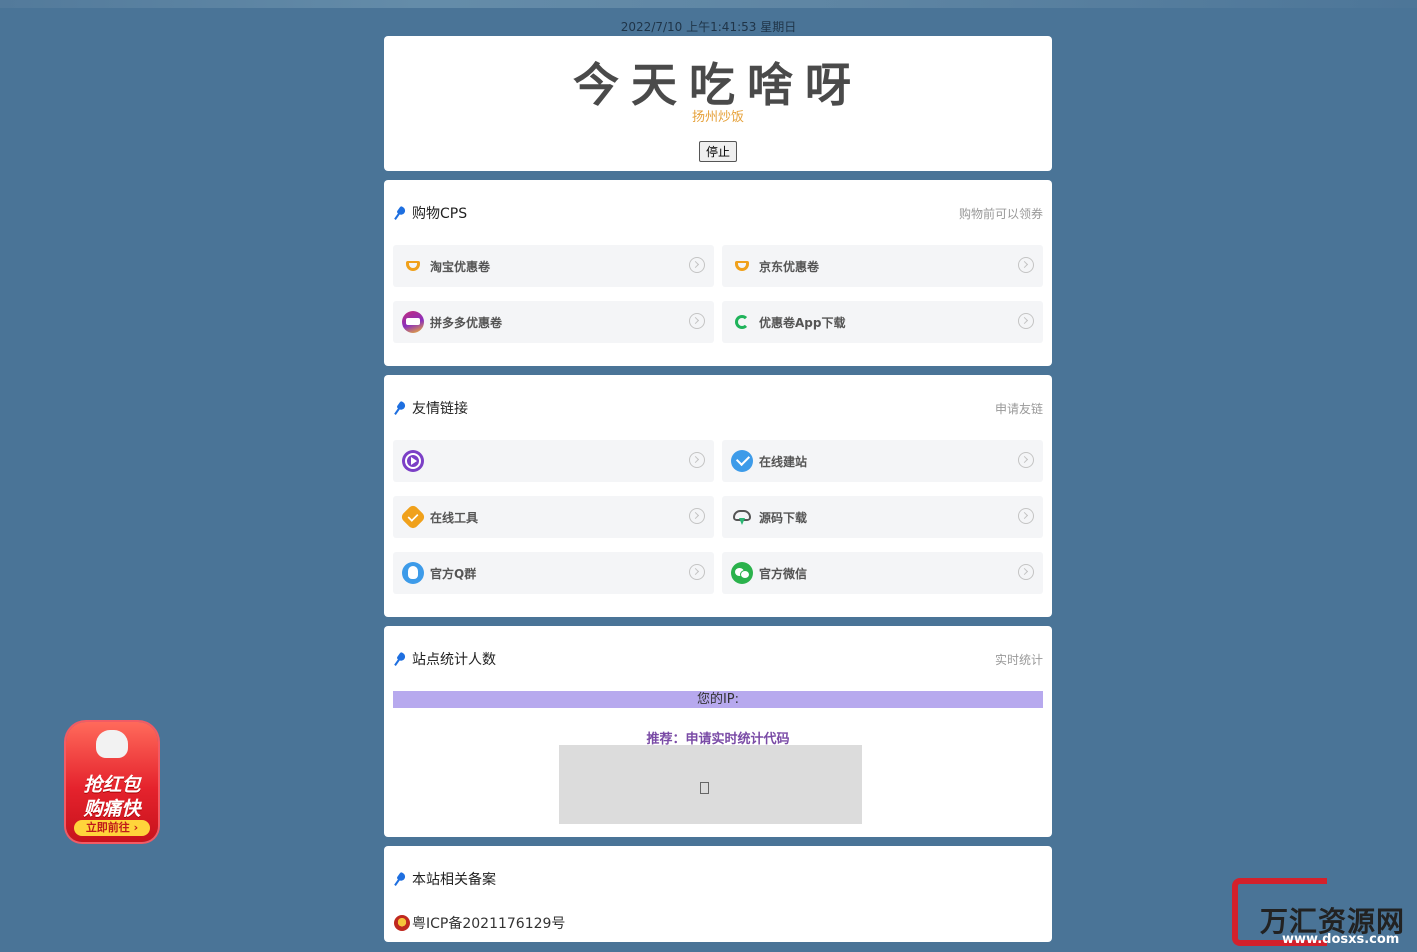 Image resolution: width=1417 pixels, height=952 pixels. What do you see at coordinates (454, 660) in the screenshot?
I see `stats-title-text: 站点统计人数` at bounding box center [454, 660].